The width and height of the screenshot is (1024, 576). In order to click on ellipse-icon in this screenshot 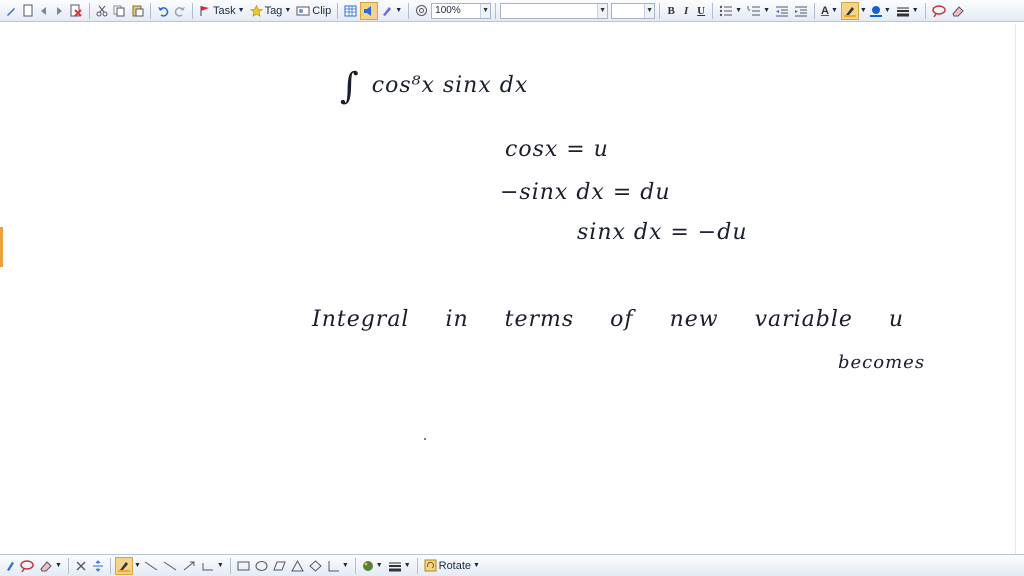, I will do `click(261, 566)`.